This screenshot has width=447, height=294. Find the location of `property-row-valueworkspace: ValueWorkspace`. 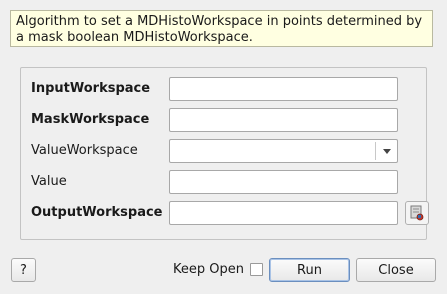

property-row-valueworkspace: ValueWorkspace is located at coordinates (223, 151).